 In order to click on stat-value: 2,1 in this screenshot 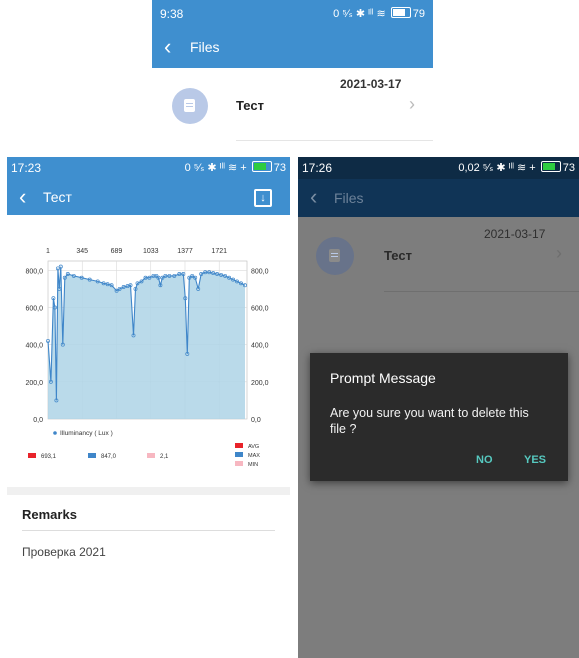, I will do `click(164, 457)`.